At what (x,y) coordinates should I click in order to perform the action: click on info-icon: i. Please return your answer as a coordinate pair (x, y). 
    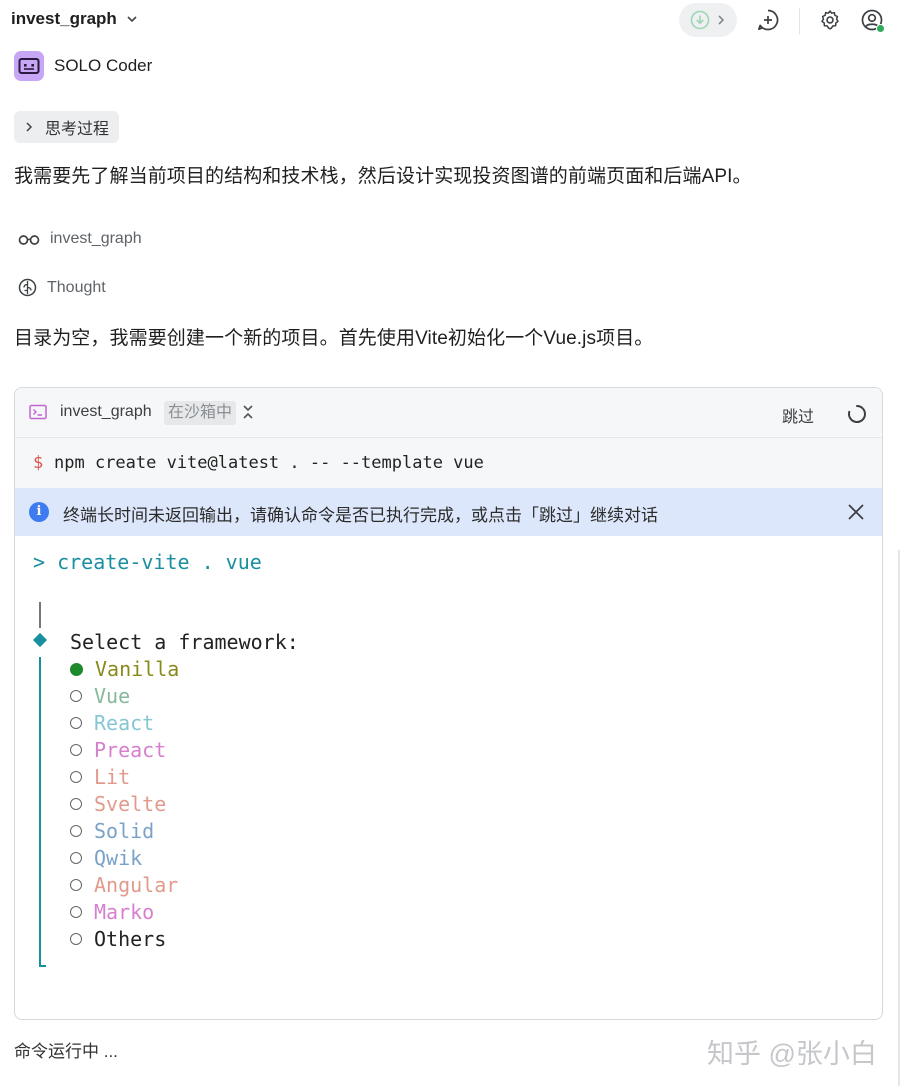
    Looking at the image, I should click on (39, 512).